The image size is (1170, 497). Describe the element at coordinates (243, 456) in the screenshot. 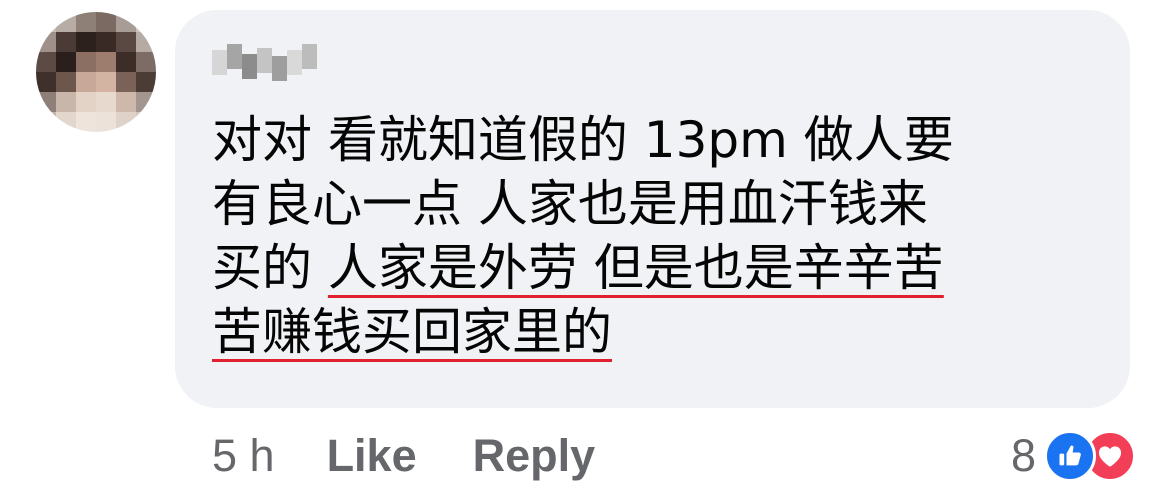

I see `timestamp: 5 h` at that location.